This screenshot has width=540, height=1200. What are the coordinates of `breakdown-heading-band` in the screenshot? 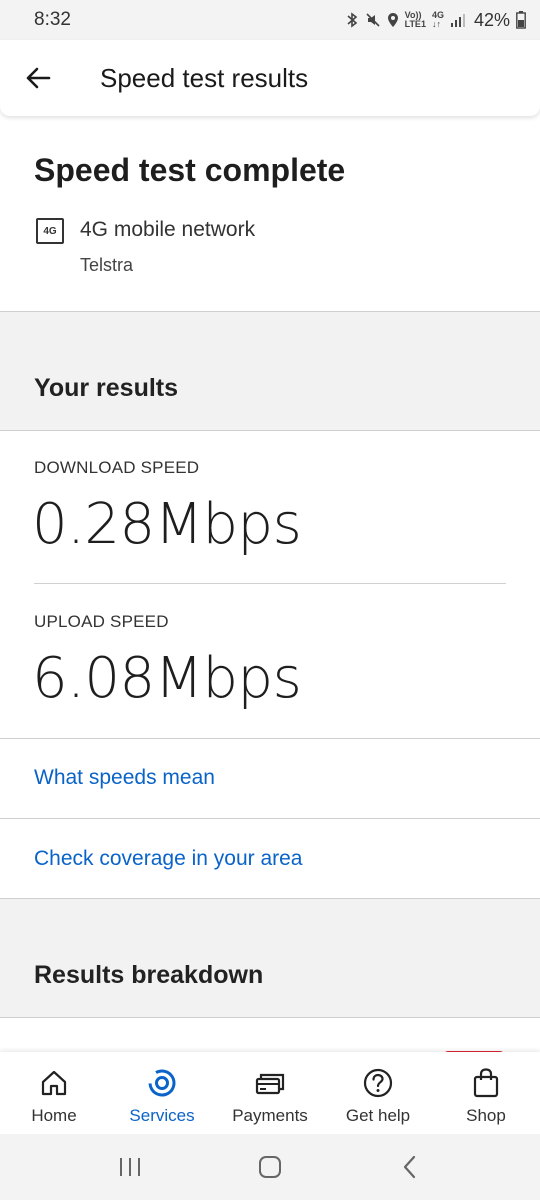 It's located at (270, 958).